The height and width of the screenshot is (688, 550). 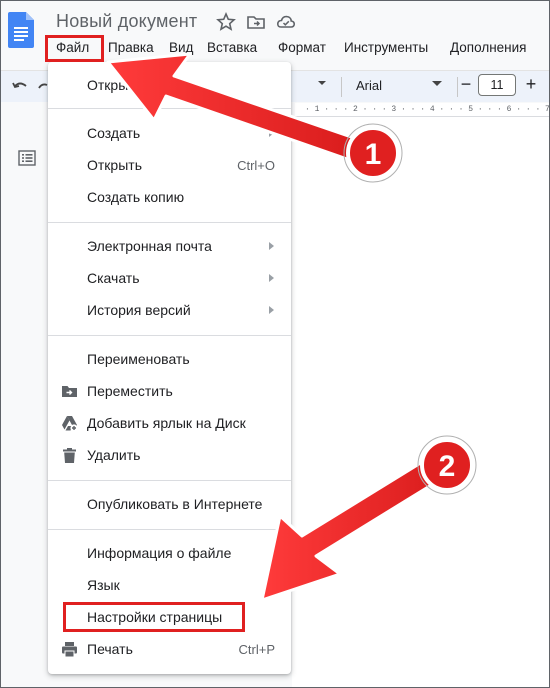 I want to click on menu-item-label: История версий, so click(x=139, y=310).